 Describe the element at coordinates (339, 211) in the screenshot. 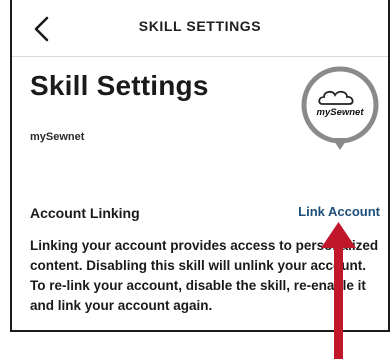

I see `link-account-link: Link Account` at that location.